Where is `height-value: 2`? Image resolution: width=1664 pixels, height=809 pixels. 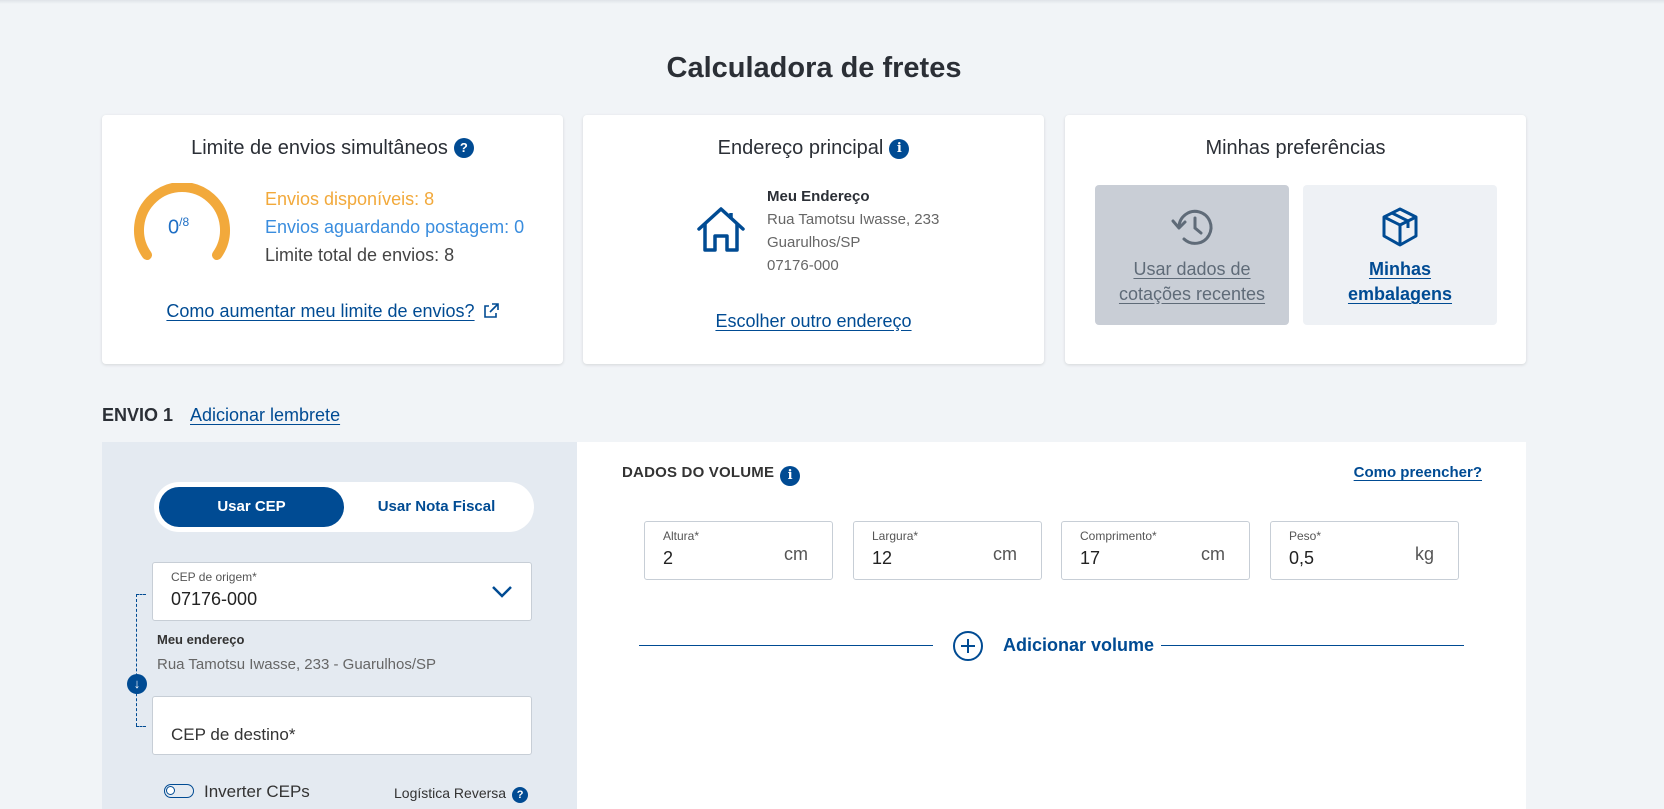
height-value: 2 is located at coordinates (668, 558).